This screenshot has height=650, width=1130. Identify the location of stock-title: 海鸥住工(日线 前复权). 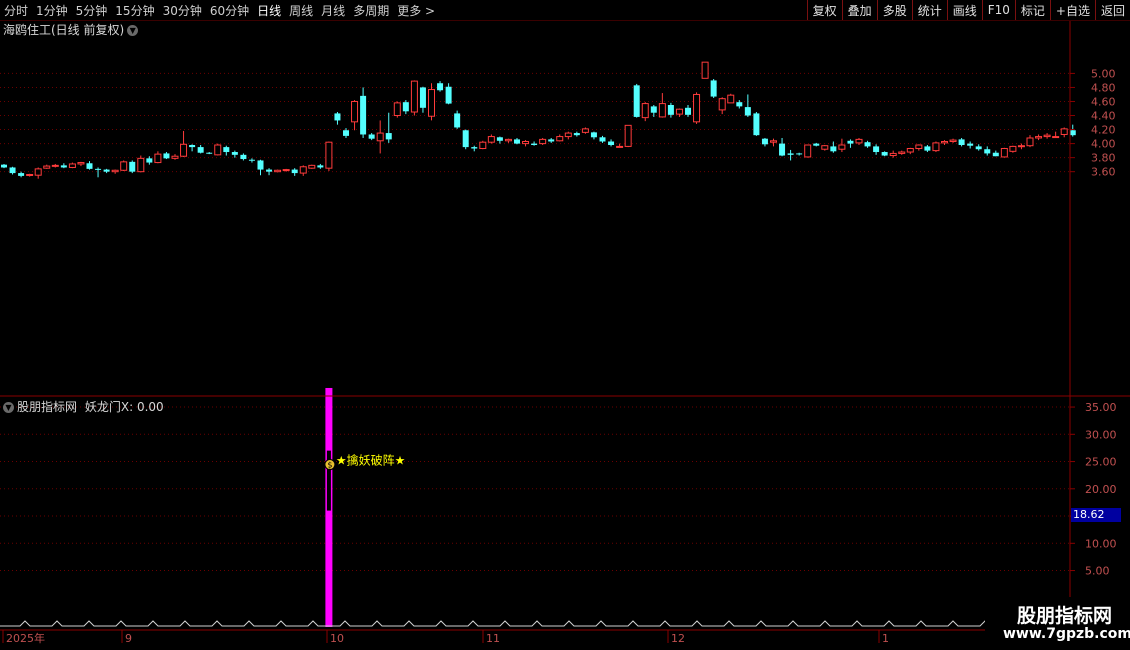
(64, 30).